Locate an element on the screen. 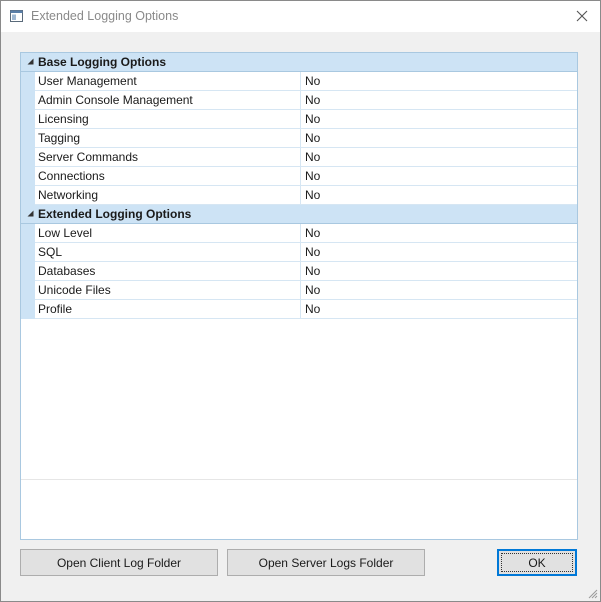 The width and height of the screenshot is (601, 602). property-row-tagging: Tagging No is located at coordinates (299, 138).